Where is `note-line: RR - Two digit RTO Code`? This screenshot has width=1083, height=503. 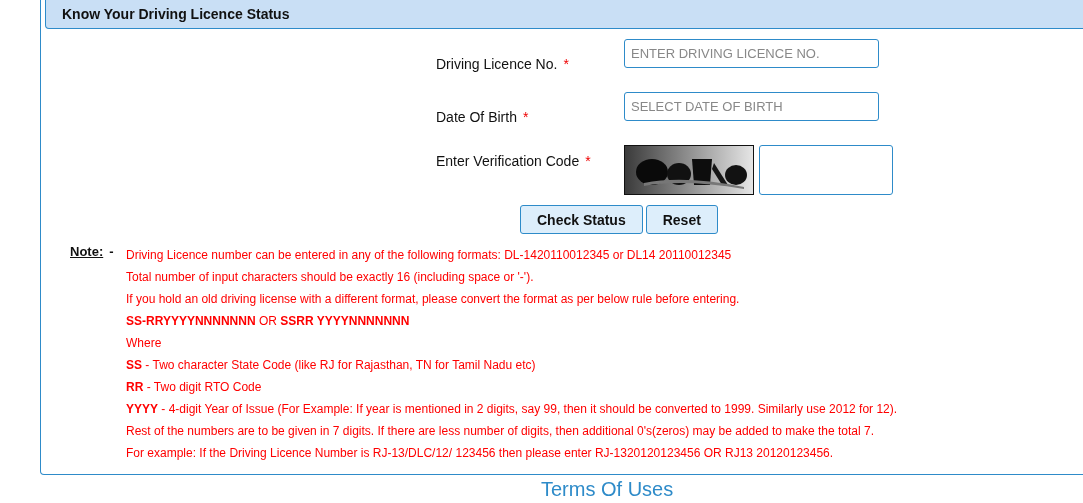 note-line: RR - Two digit RTO Code is located at coordinates (194, 387).